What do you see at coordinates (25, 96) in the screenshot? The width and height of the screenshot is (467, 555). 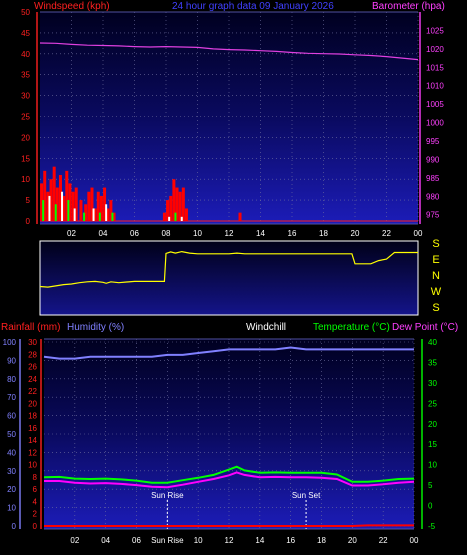 I see `y-left-tick-label: 30` at bounding box center [25, 96].